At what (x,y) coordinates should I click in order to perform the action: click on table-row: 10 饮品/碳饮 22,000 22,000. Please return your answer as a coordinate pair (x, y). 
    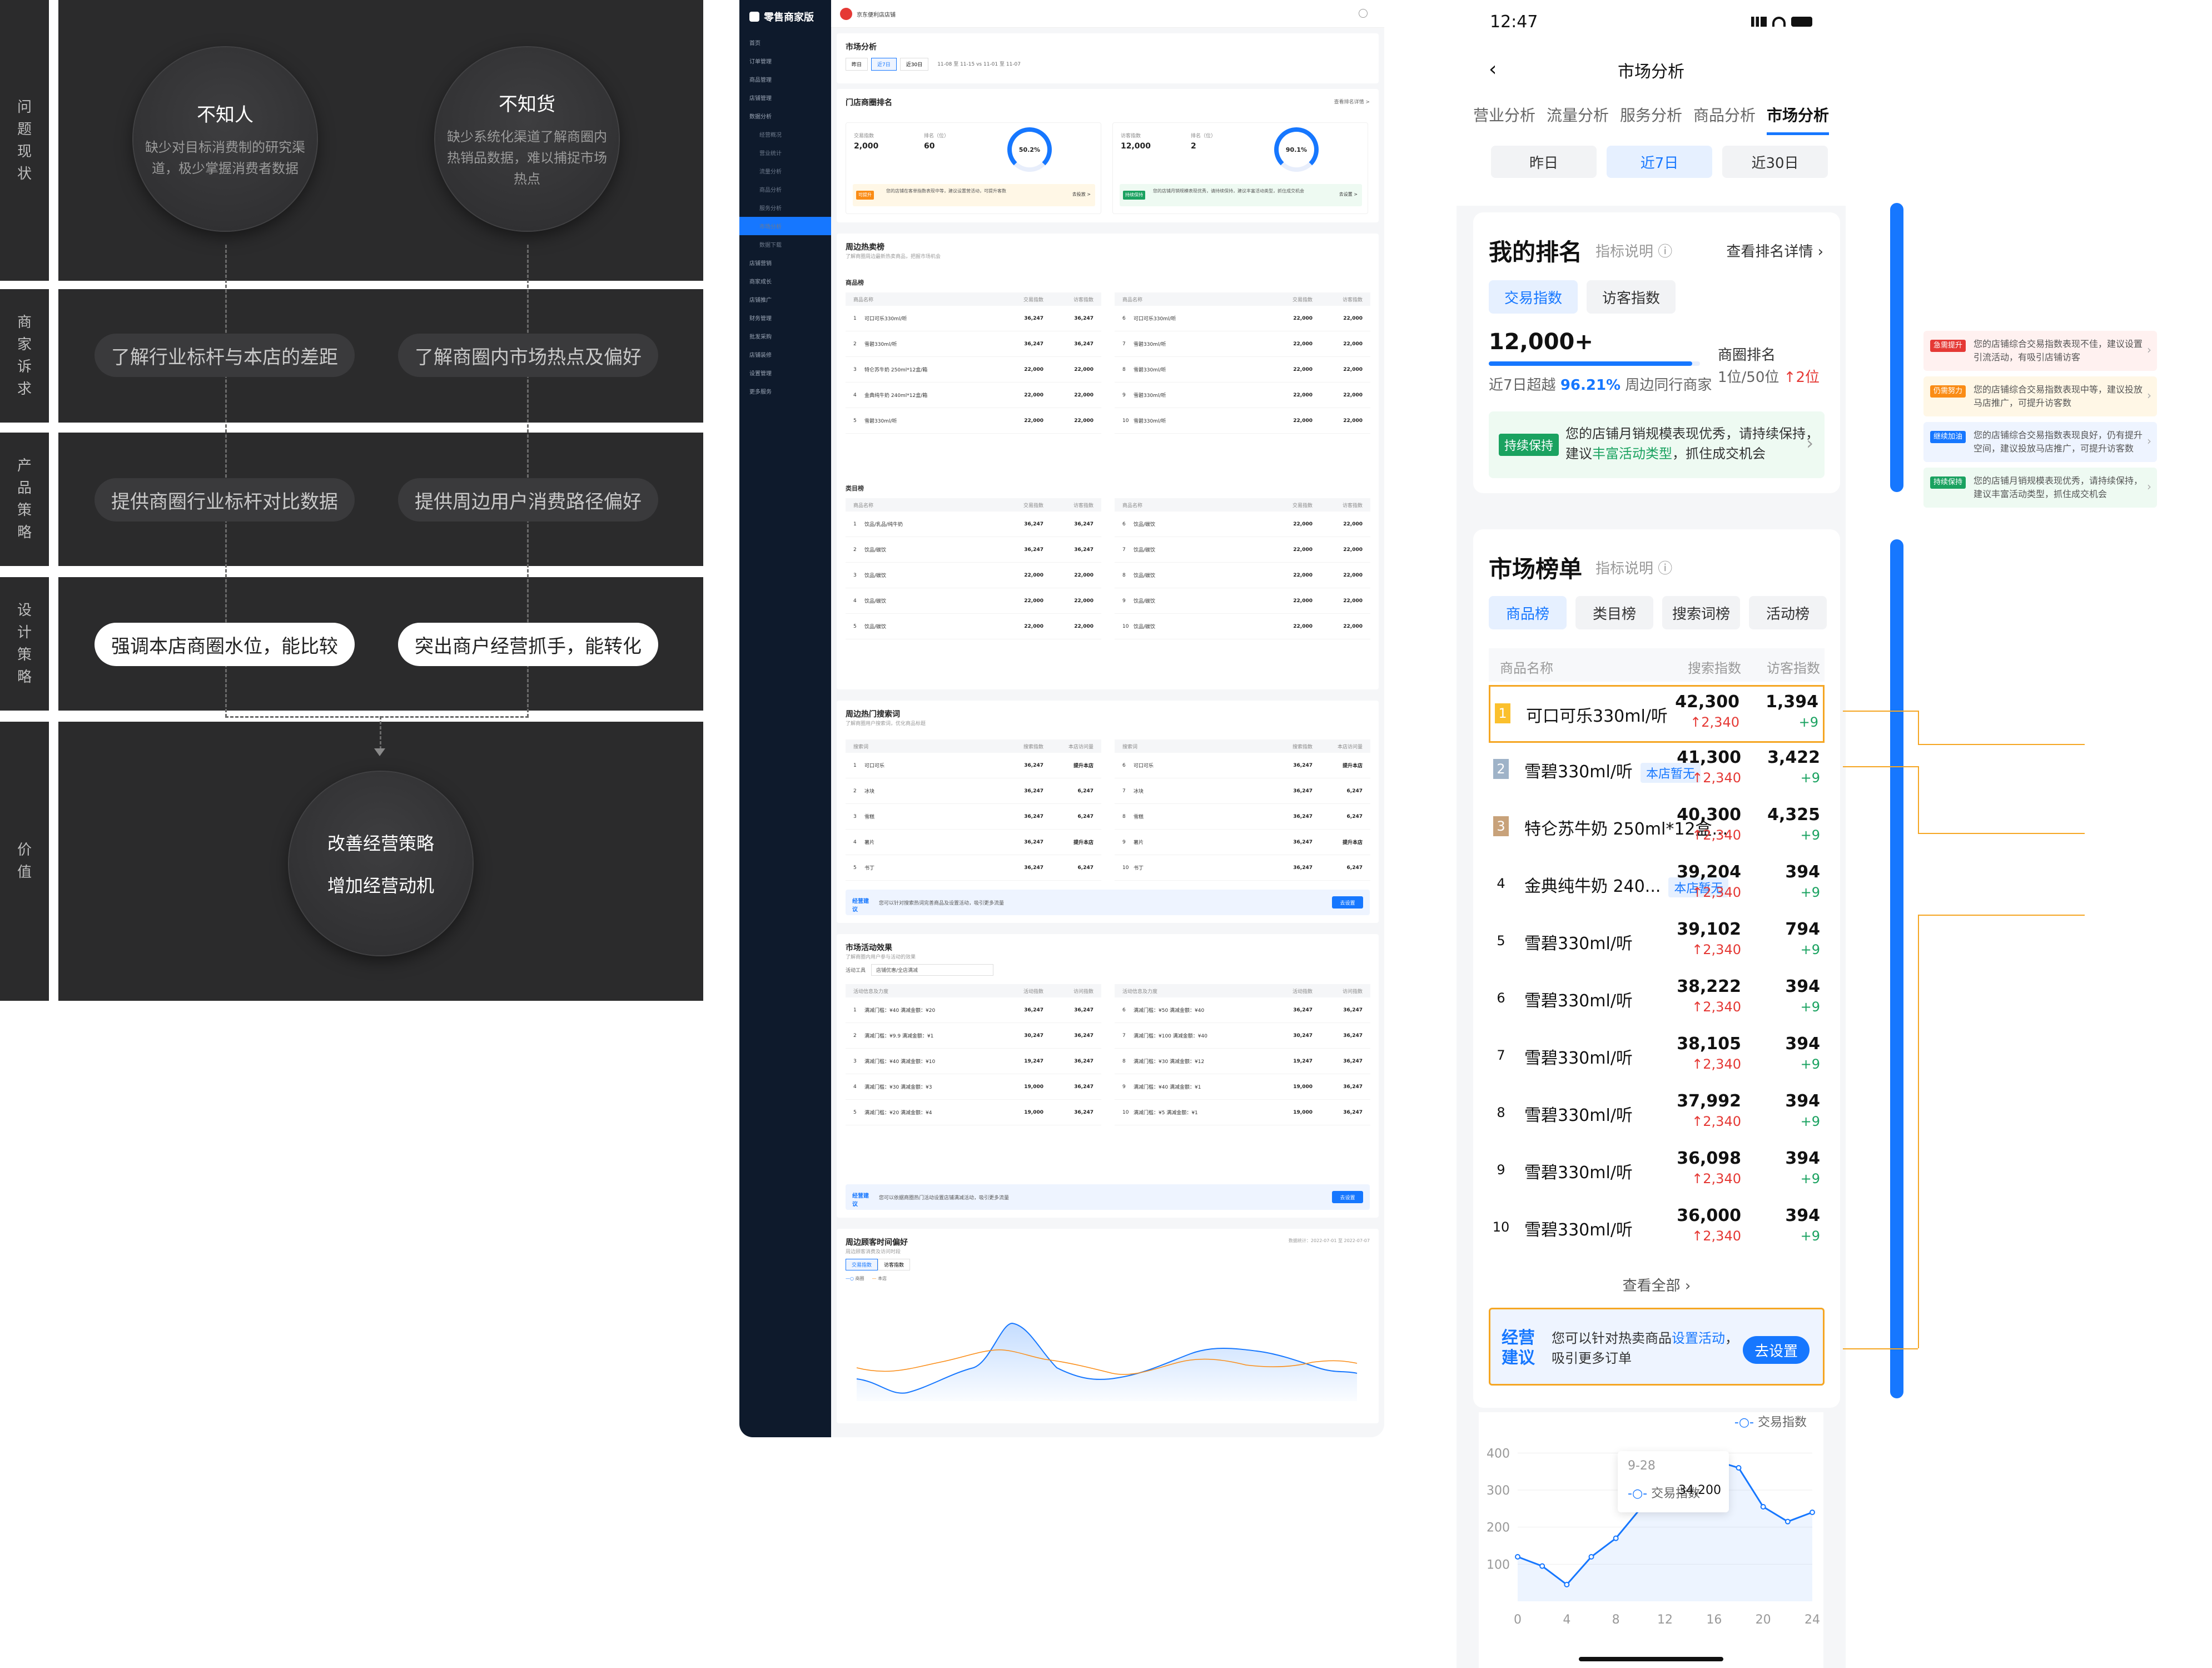
    Looking at the image, I should click on (1242, 627).